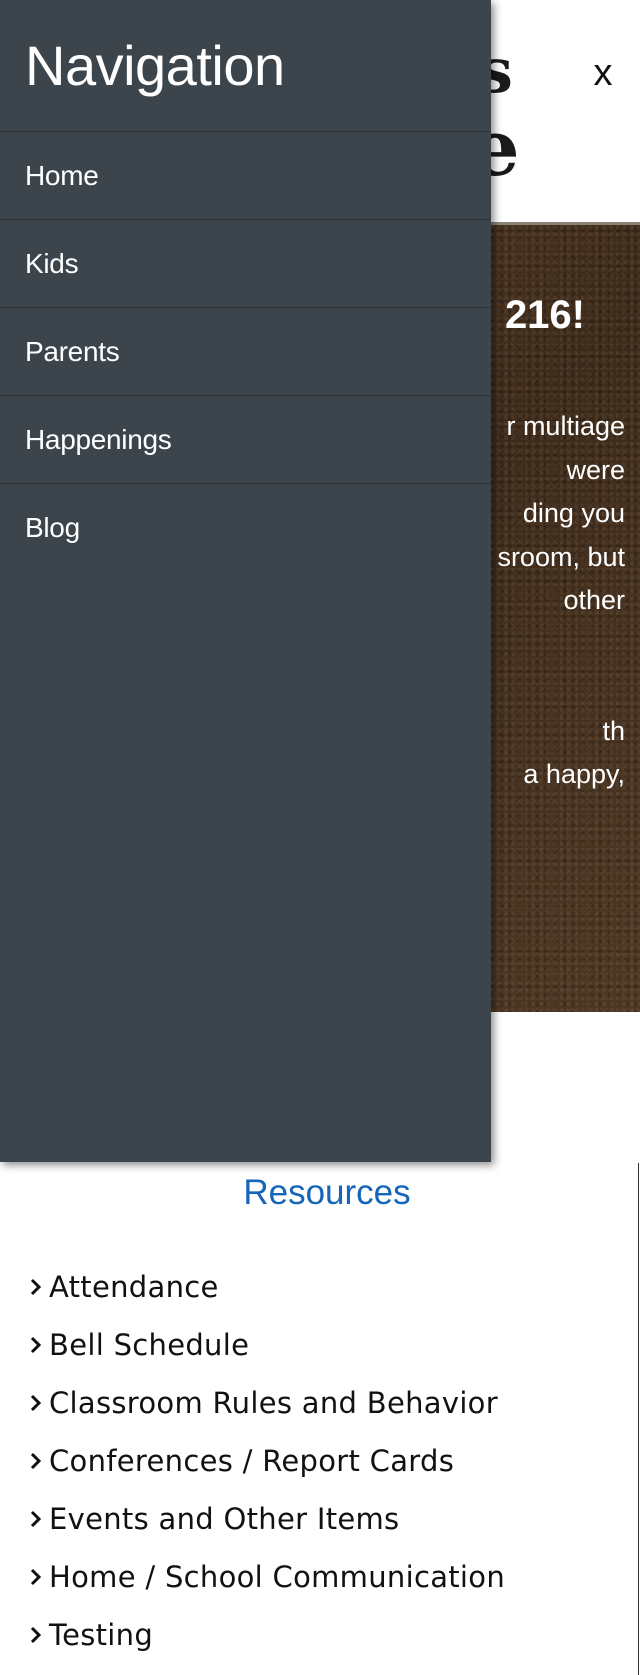 The width and height of the screenshot is (640, 1675). I want to click on resources-link: Attendance, so click(134, 1287).